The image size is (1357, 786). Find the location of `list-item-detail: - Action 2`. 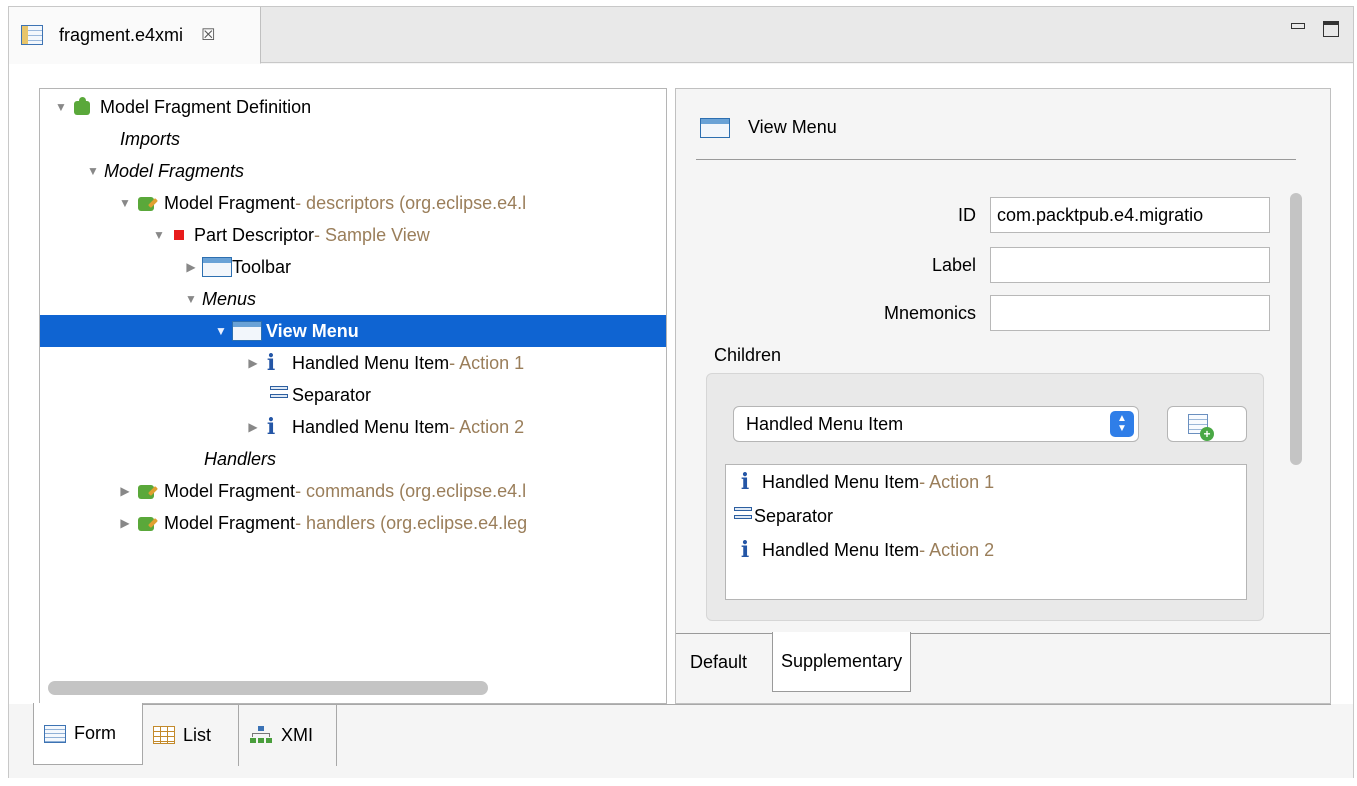

list-item-detail: - Action 2 is located at coordinates (957, 549).